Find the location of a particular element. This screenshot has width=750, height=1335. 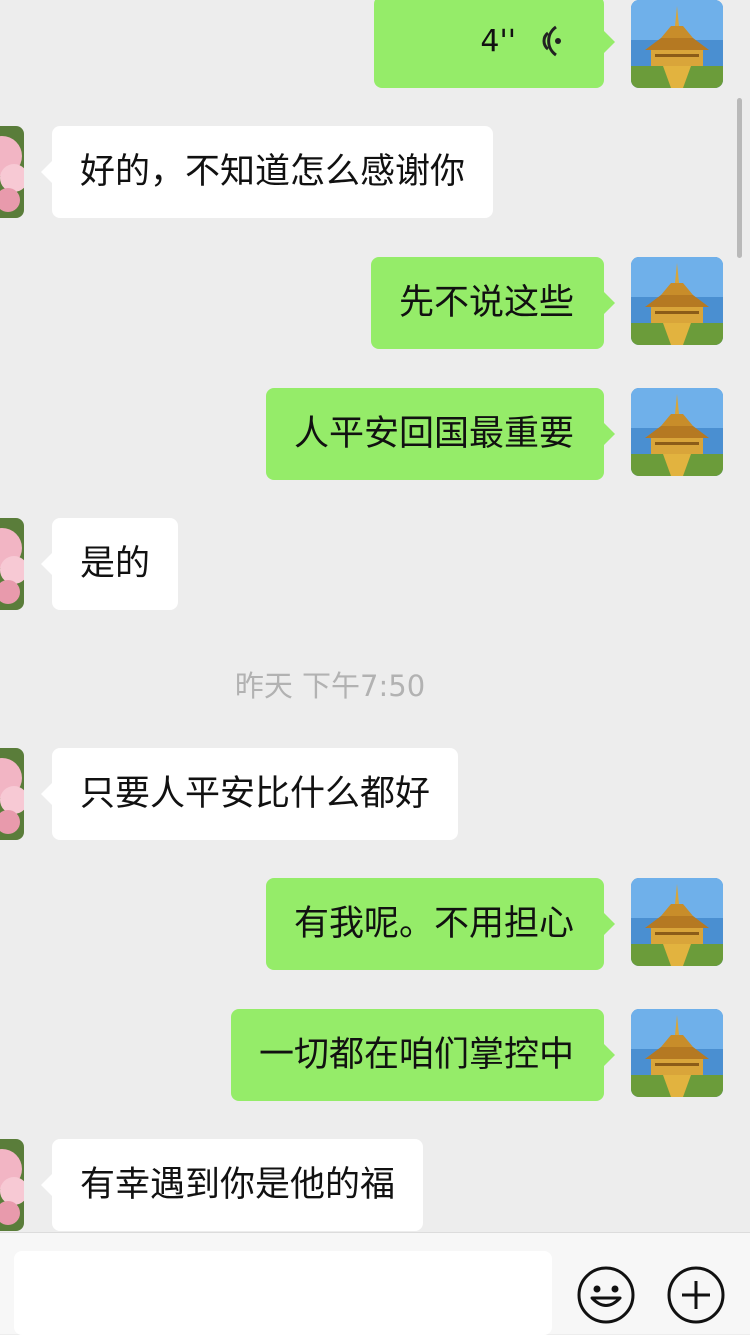

message-text: 好的，不知道怎么感谢你 is located at coordinates (273, 172).